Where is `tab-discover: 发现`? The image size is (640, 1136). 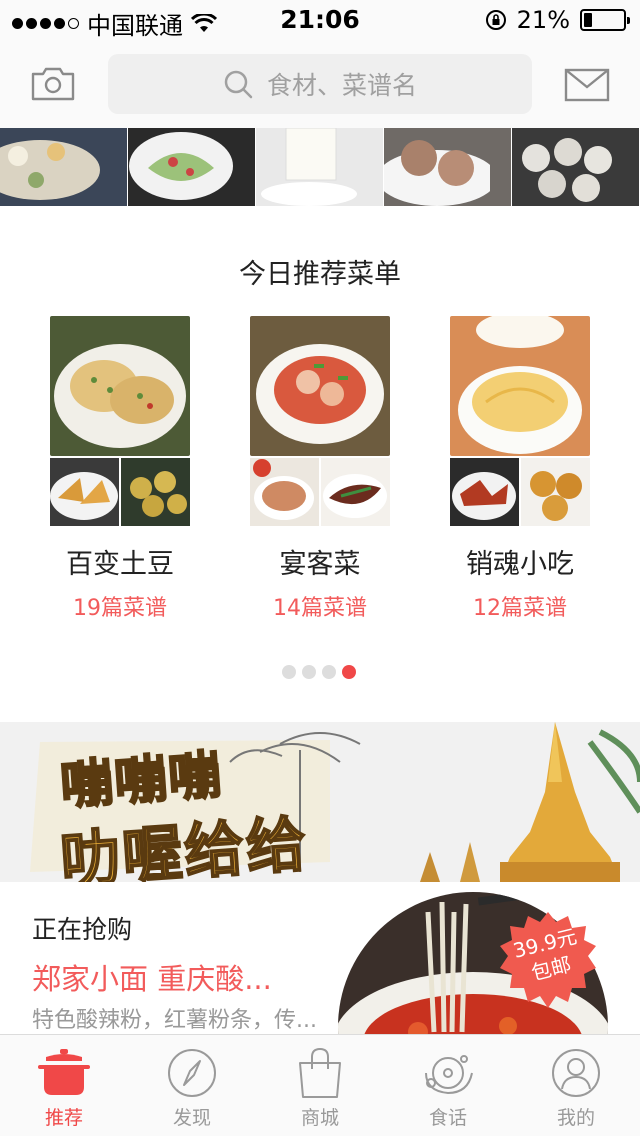 tab-discover: 发现 is located at coordinates (192, 1085).